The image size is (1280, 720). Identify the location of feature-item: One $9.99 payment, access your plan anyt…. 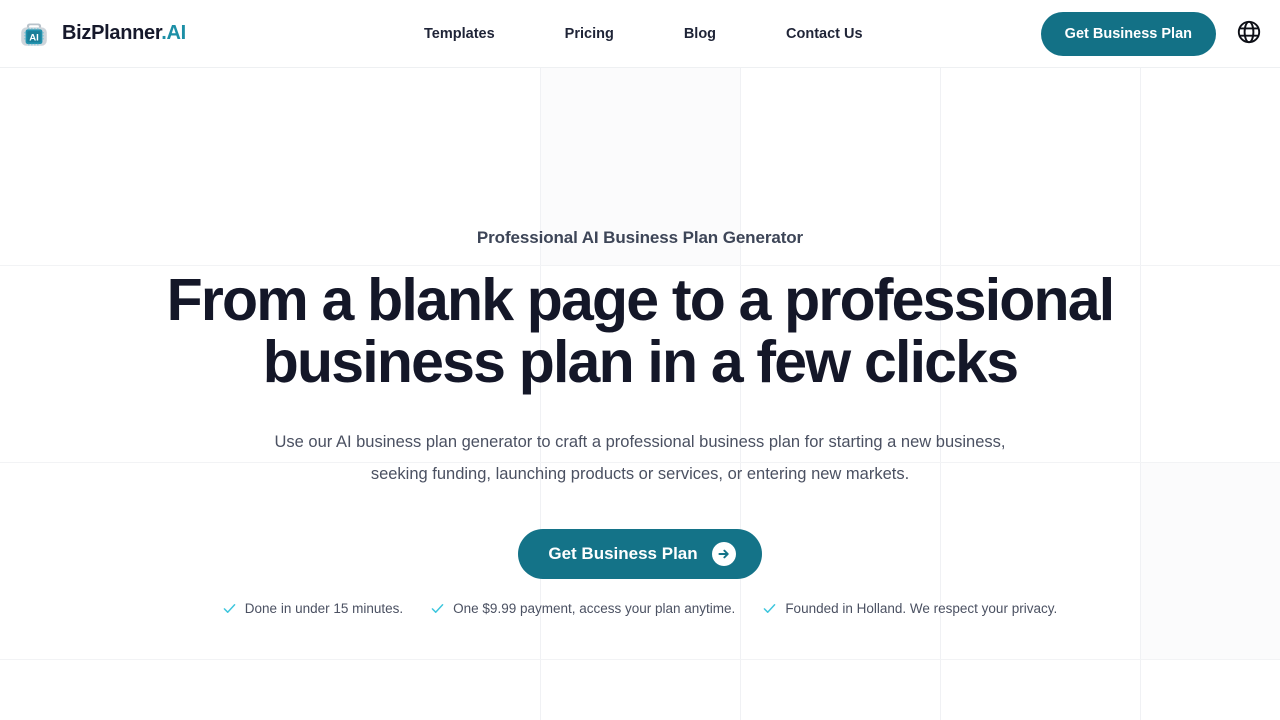
(583, 608).